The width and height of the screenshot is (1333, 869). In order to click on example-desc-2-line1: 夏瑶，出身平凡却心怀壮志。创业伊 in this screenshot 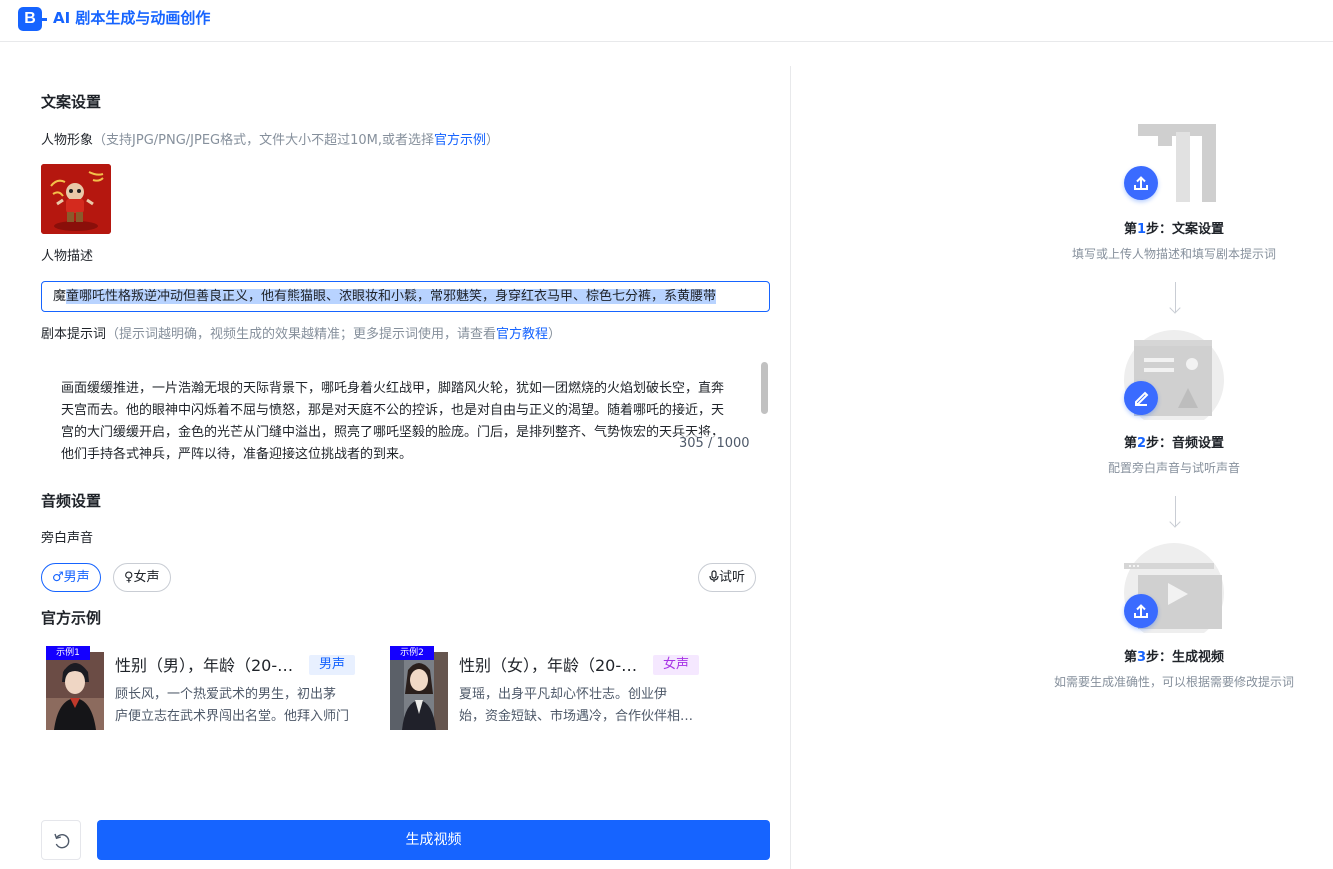, I will do `click(563, 694)`.